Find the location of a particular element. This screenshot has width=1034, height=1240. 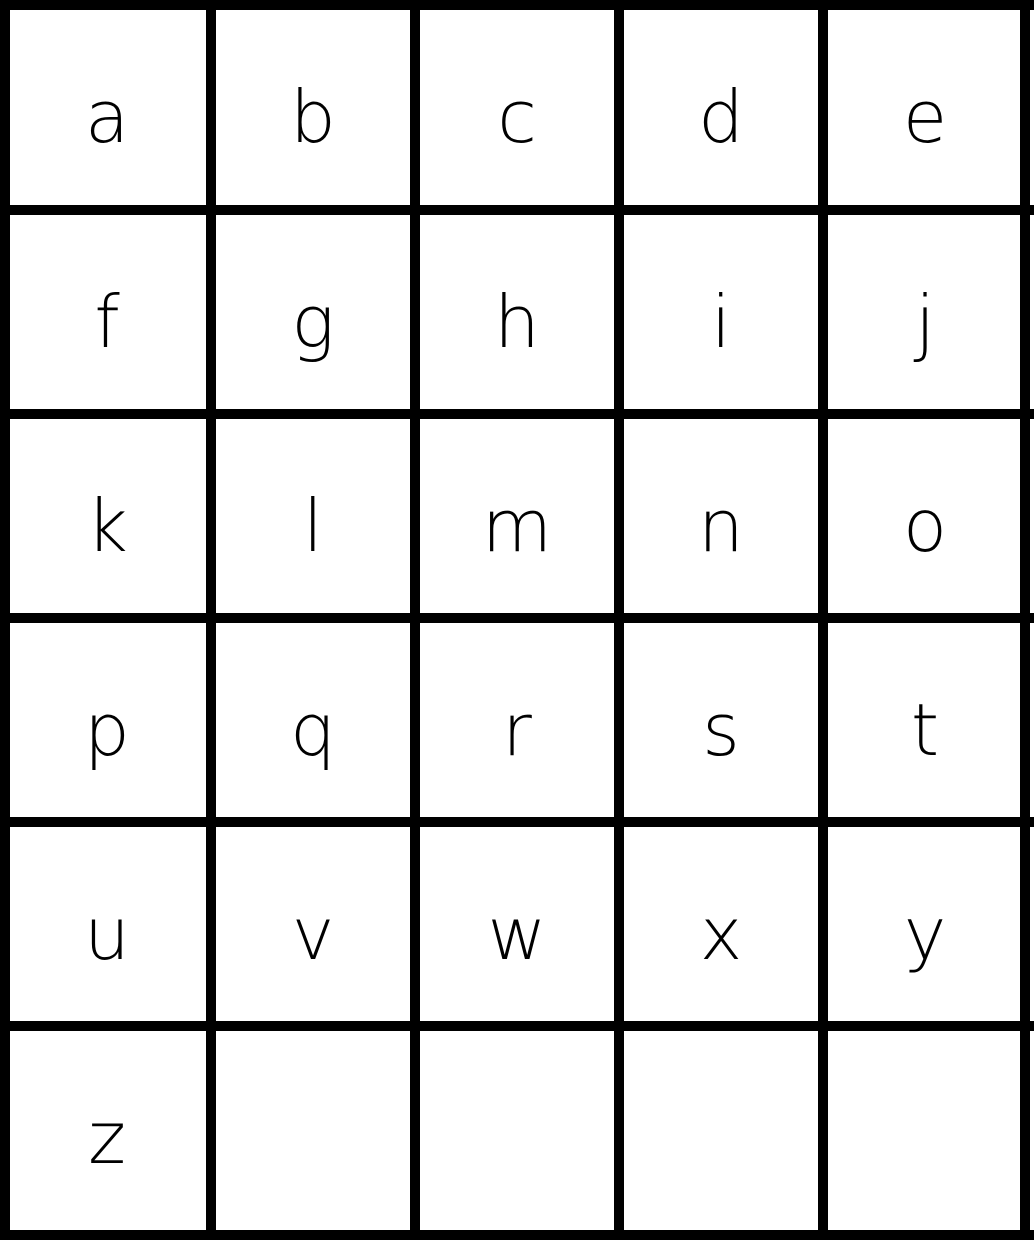

grid-cell: n is located at coordinates (721, 516).